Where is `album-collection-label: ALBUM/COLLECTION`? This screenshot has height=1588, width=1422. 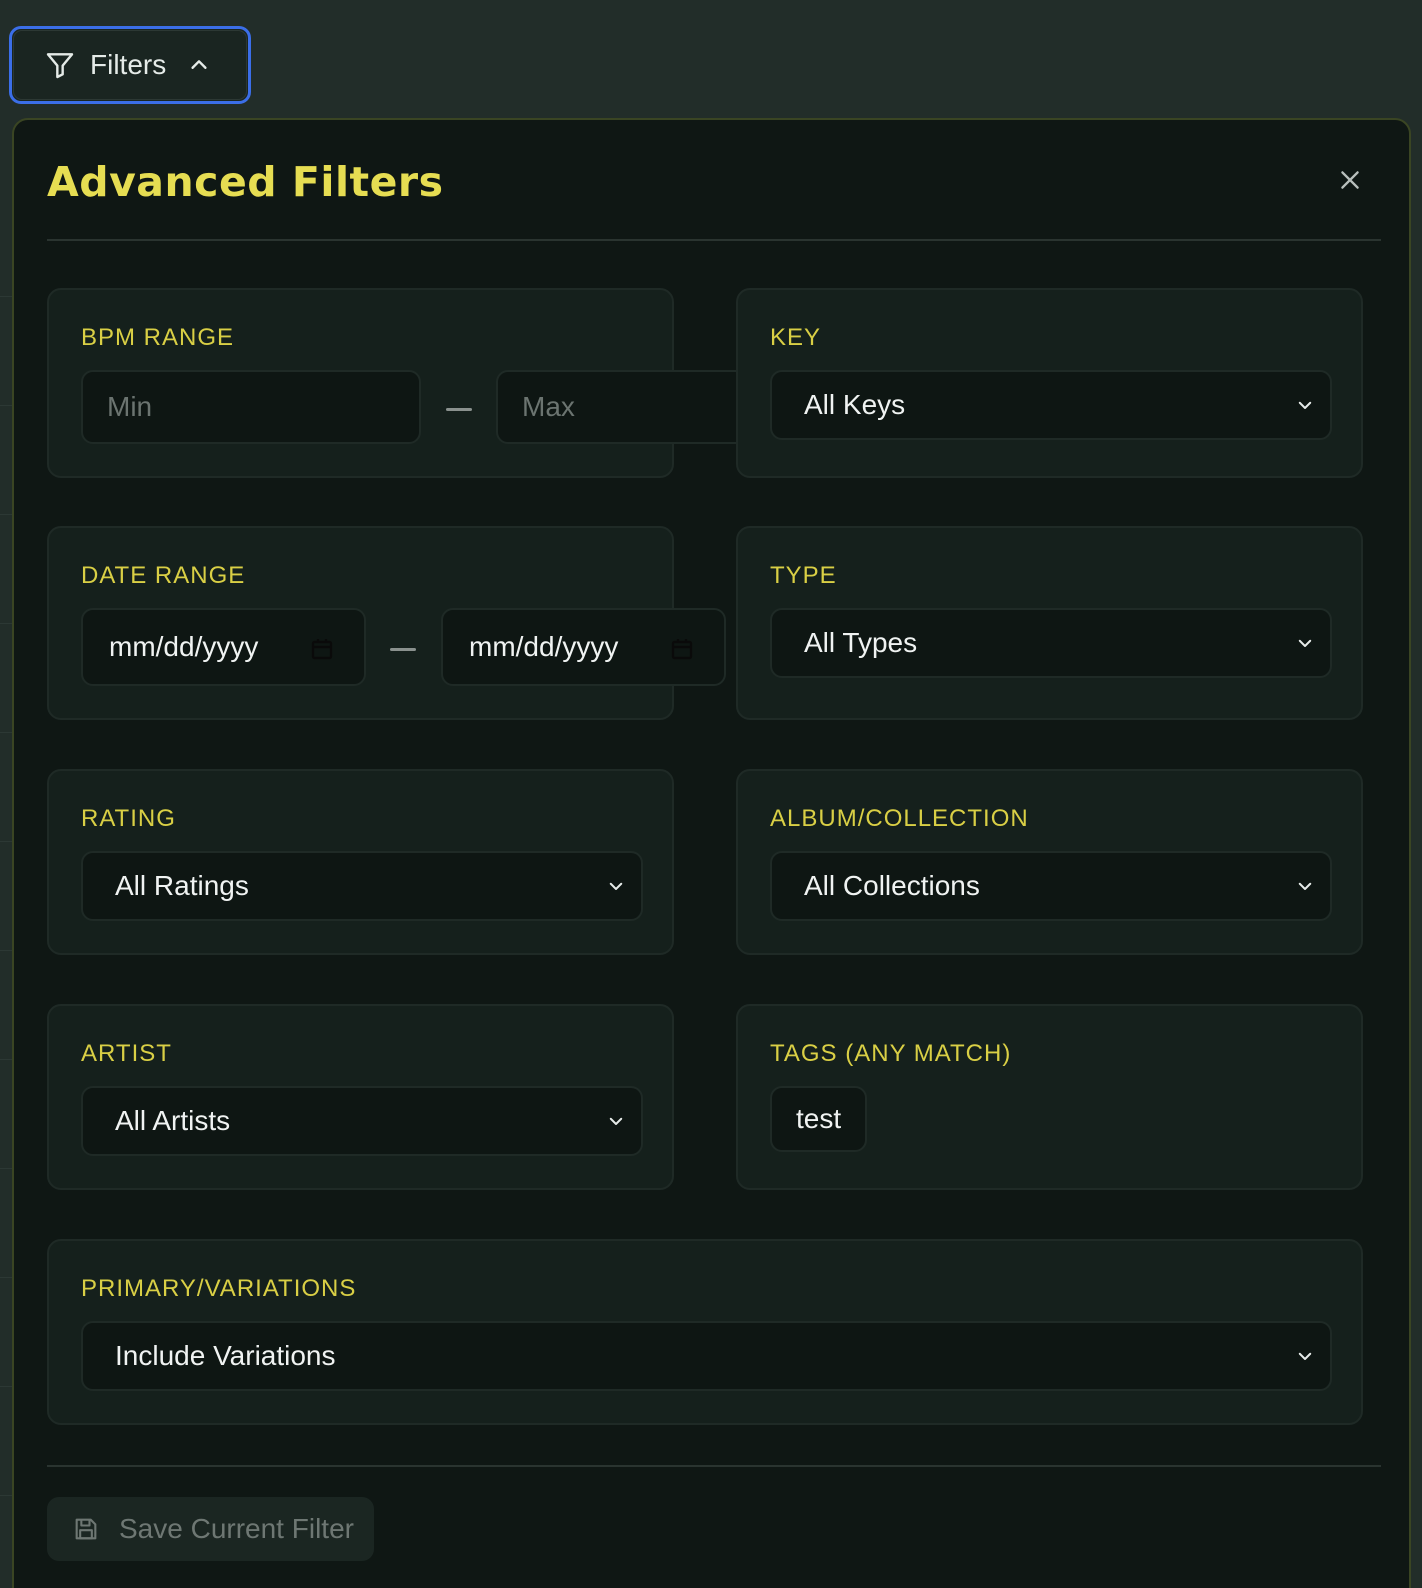
album-collection-label: ALBUM/COLLECTION is located at coordinates (899, 818).